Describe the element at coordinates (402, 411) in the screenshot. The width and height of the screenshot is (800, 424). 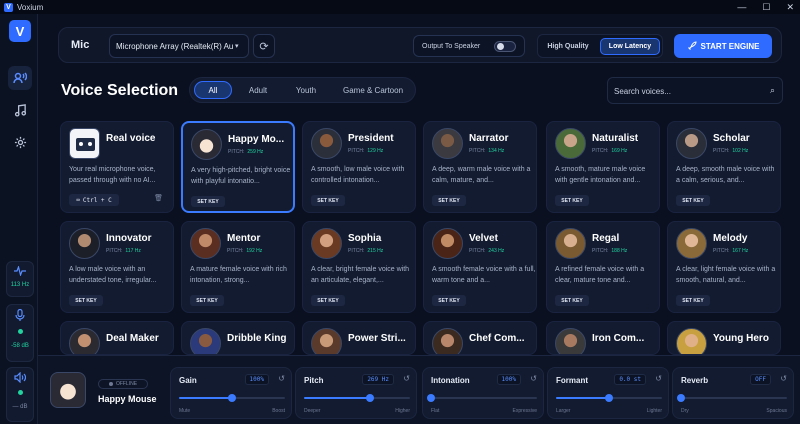
I see `pitch-max-label: Higher` at that location.